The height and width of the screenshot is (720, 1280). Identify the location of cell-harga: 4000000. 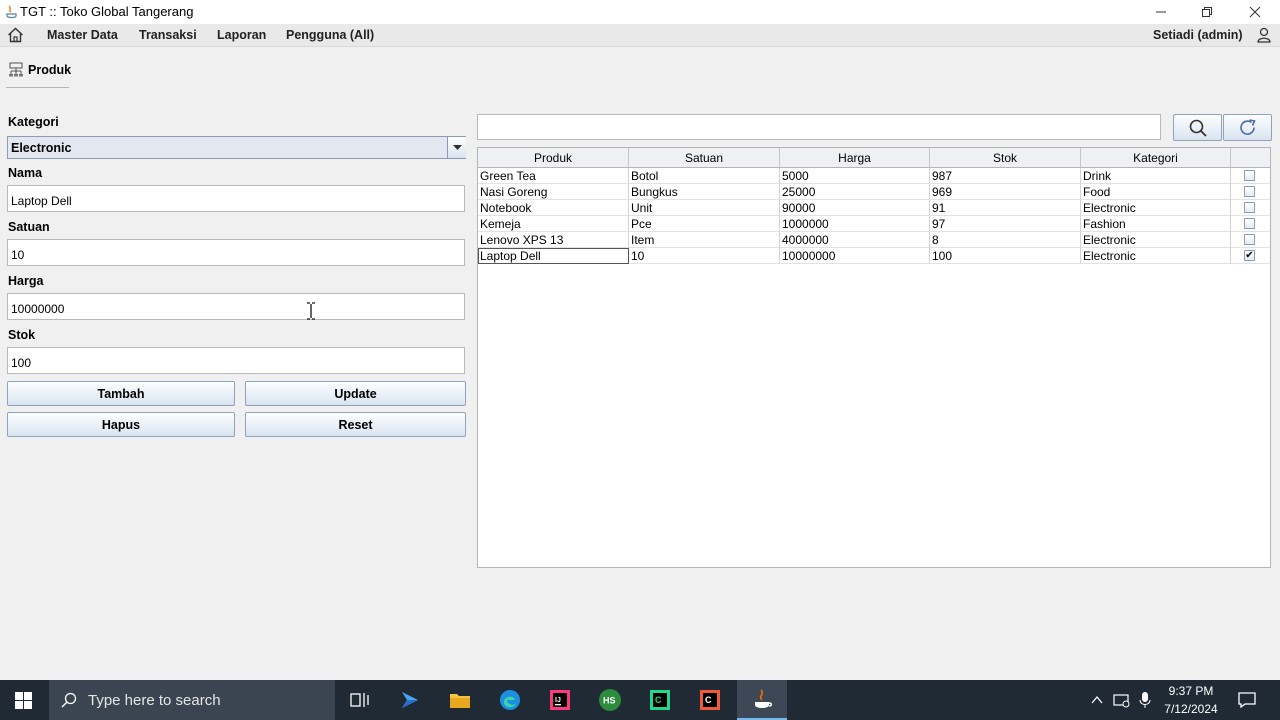
(855, 240).